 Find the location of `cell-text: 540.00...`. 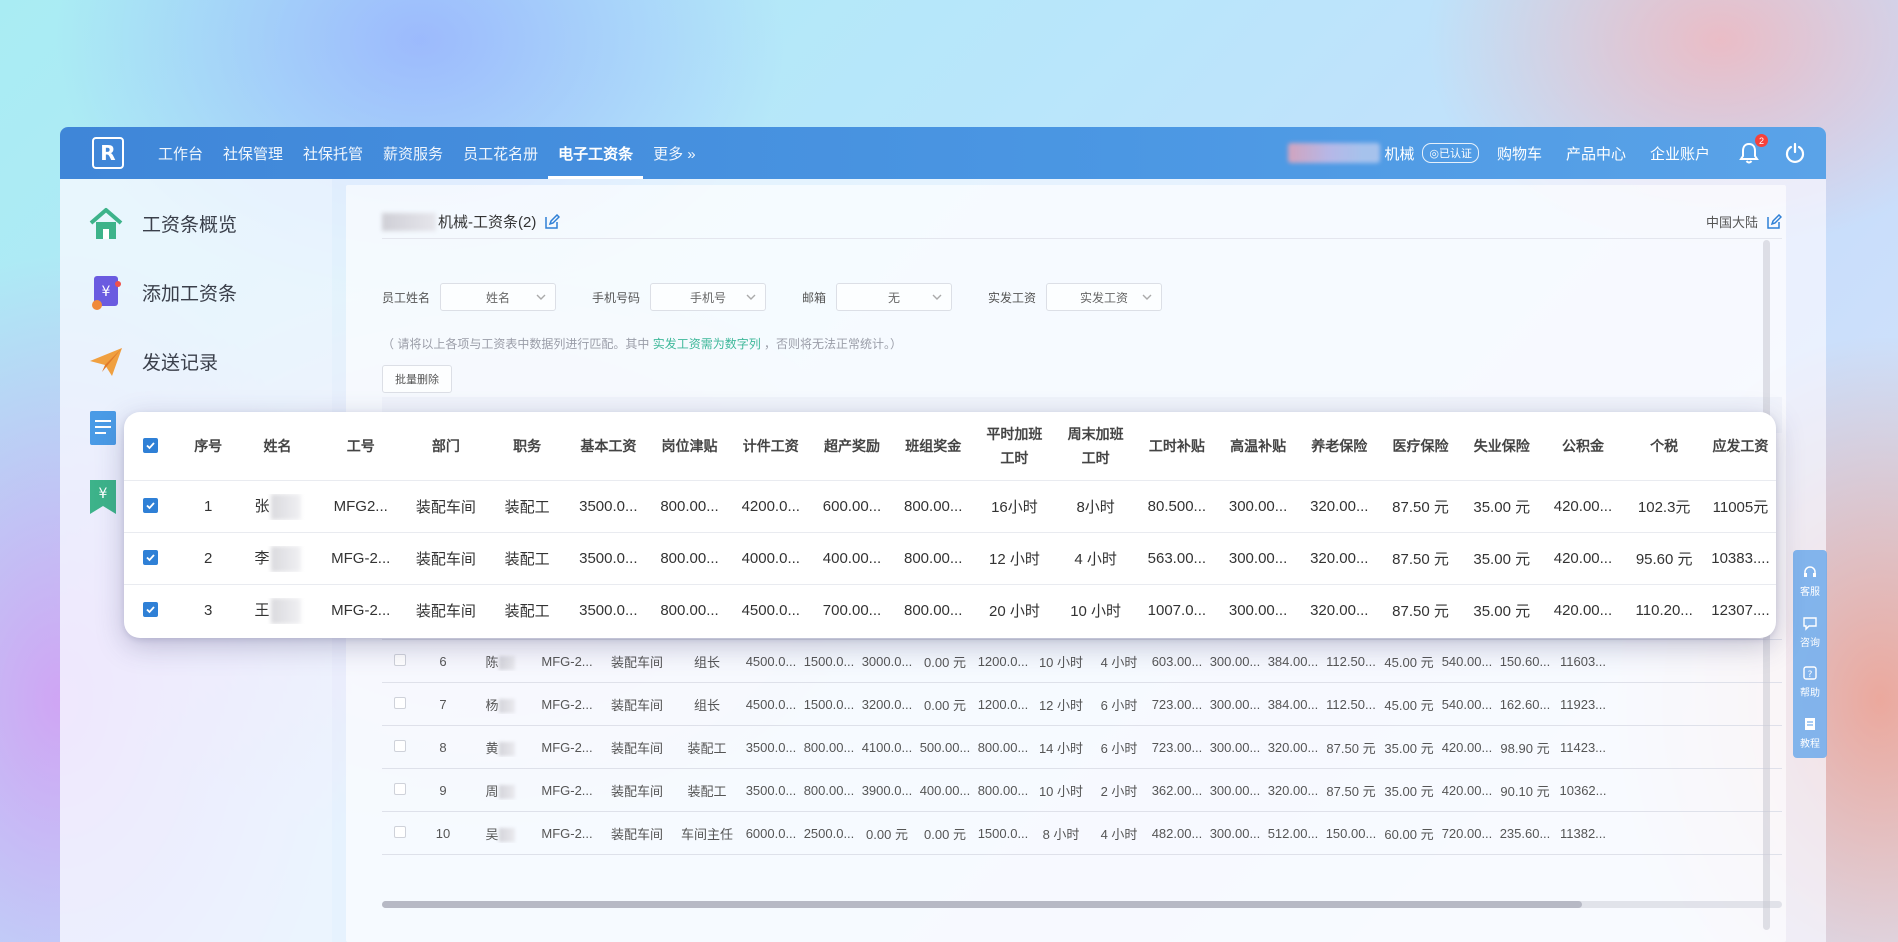

cell-text: 540.00... is located at coordinates (1467, 661).